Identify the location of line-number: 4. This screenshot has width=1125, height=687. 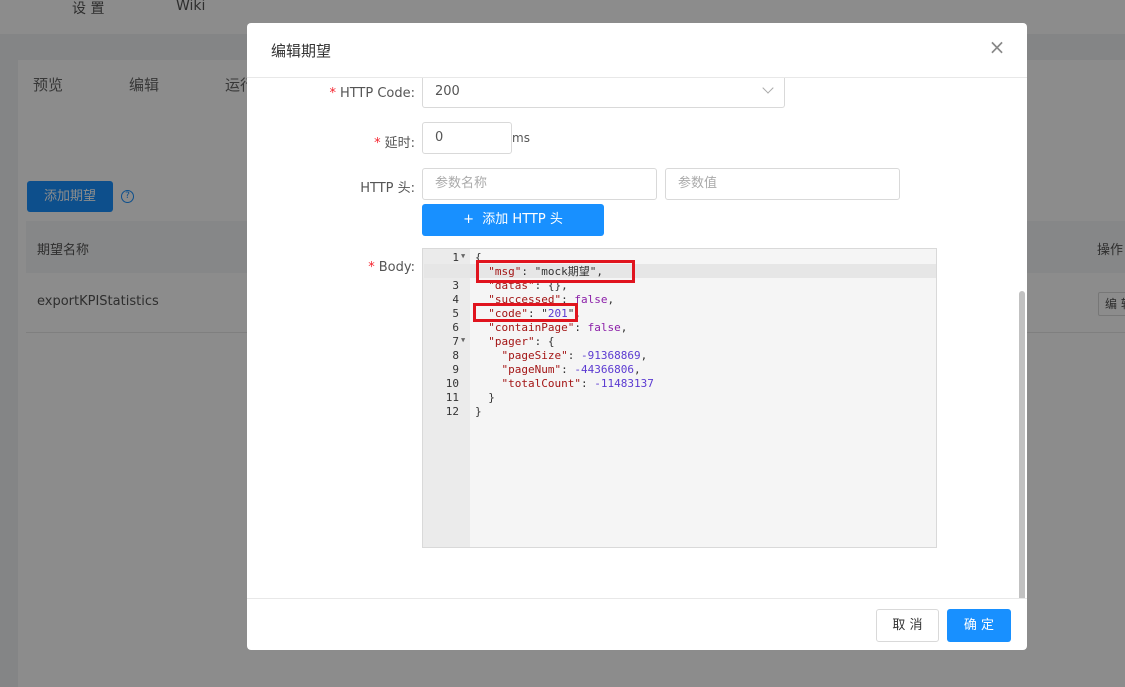
(455, 299).